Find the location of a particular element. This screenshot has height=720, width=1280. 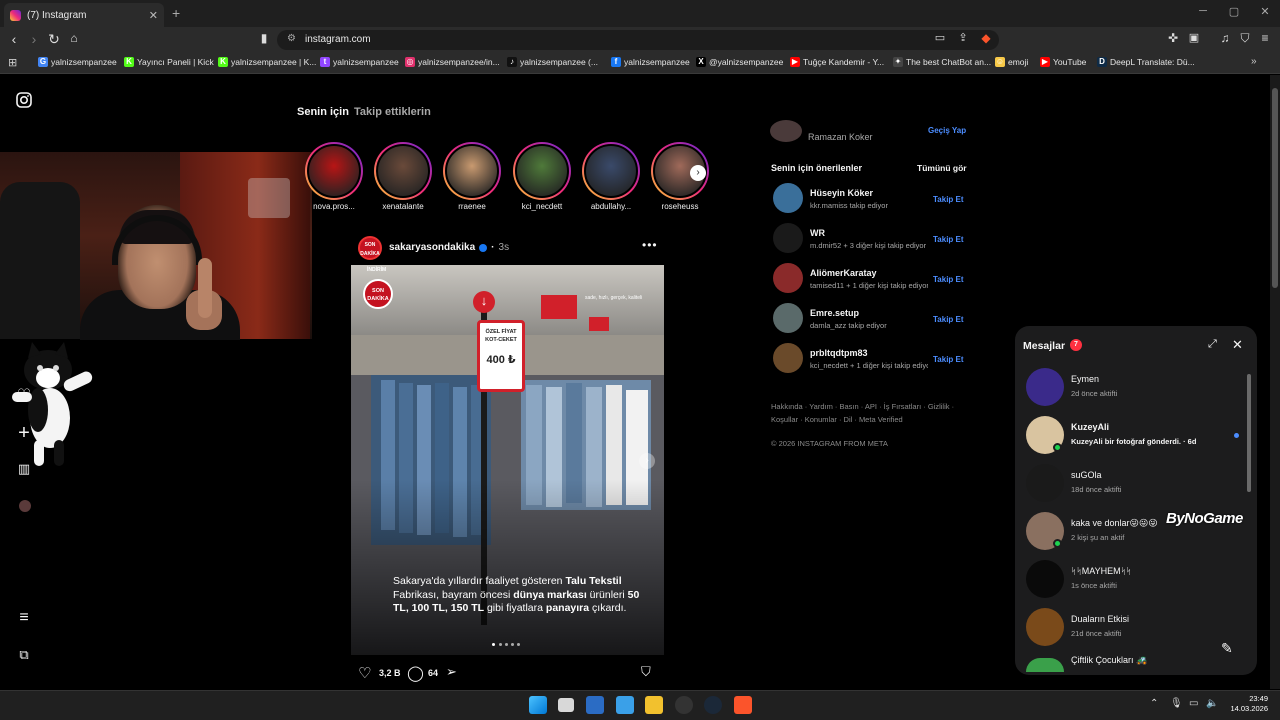

reload-icon: ↻ is located at coordinates (54, 39).